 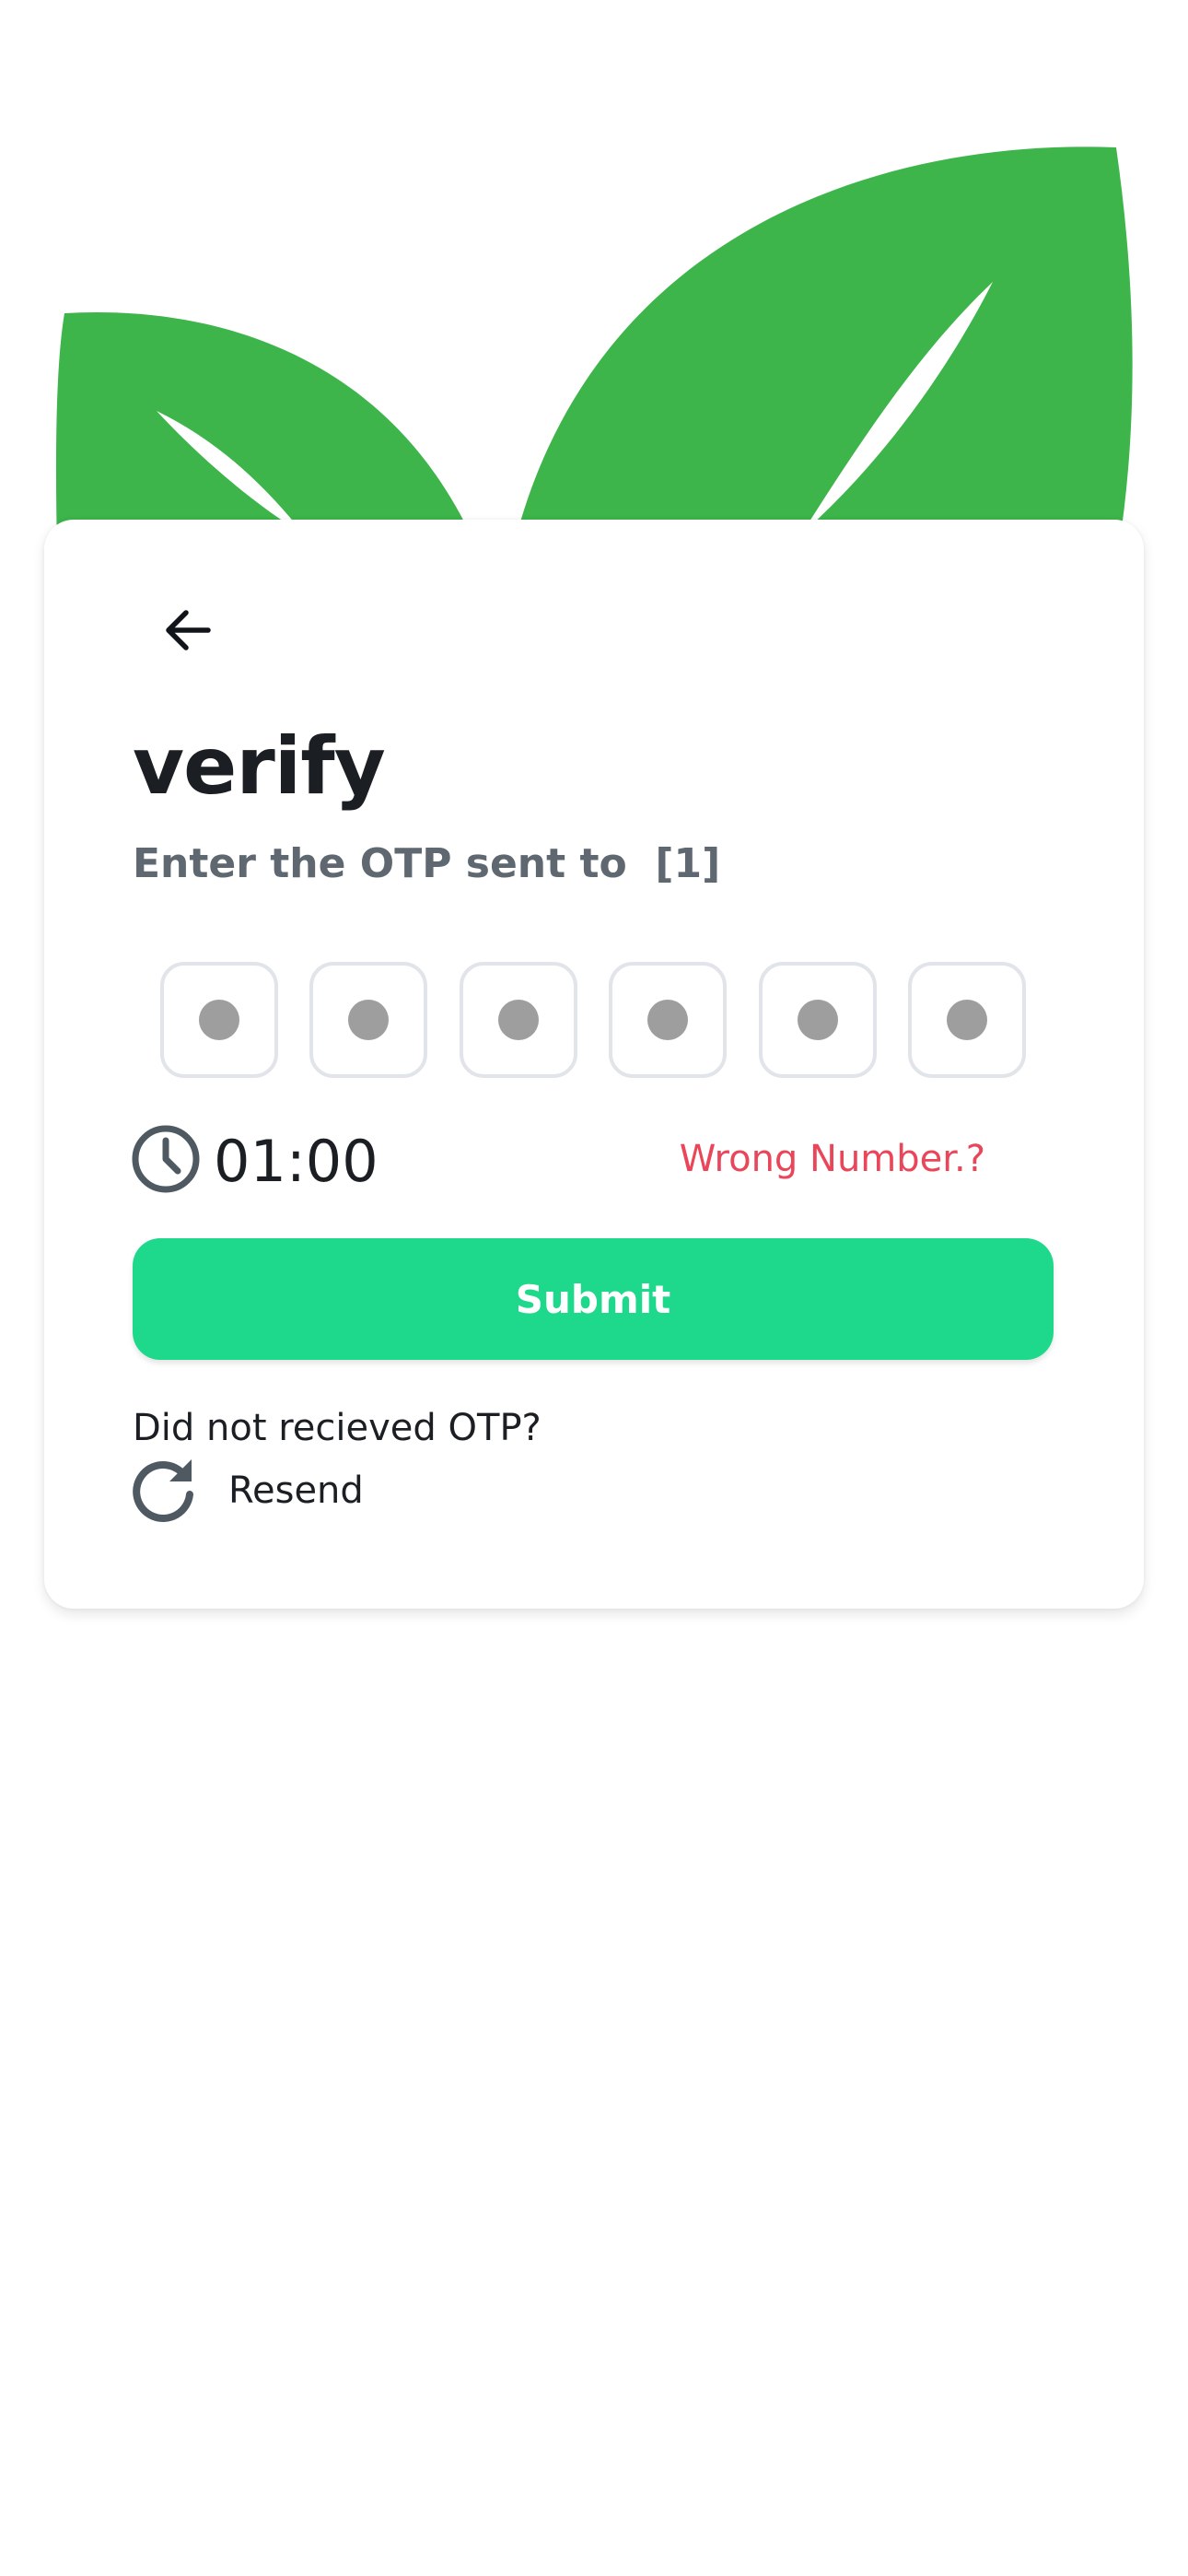 I want to click on left-leaf-icon, so click(x=267, y=432).